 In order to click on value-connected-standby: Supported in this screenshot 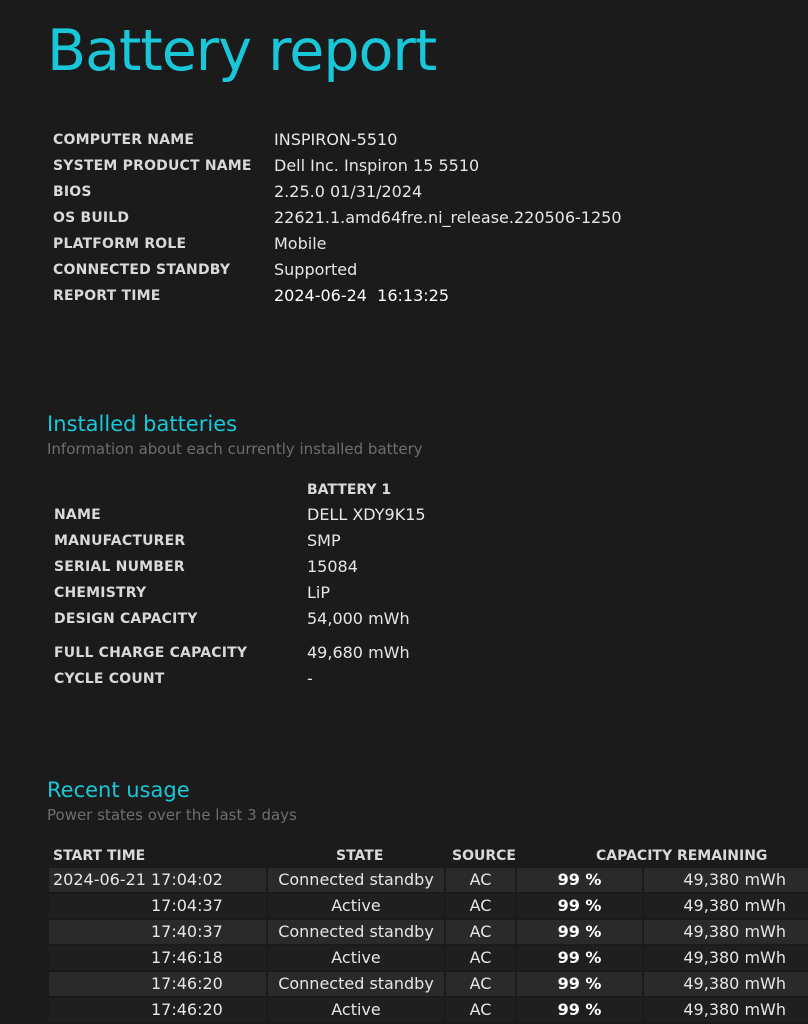, I will do `click(316, 269)`.